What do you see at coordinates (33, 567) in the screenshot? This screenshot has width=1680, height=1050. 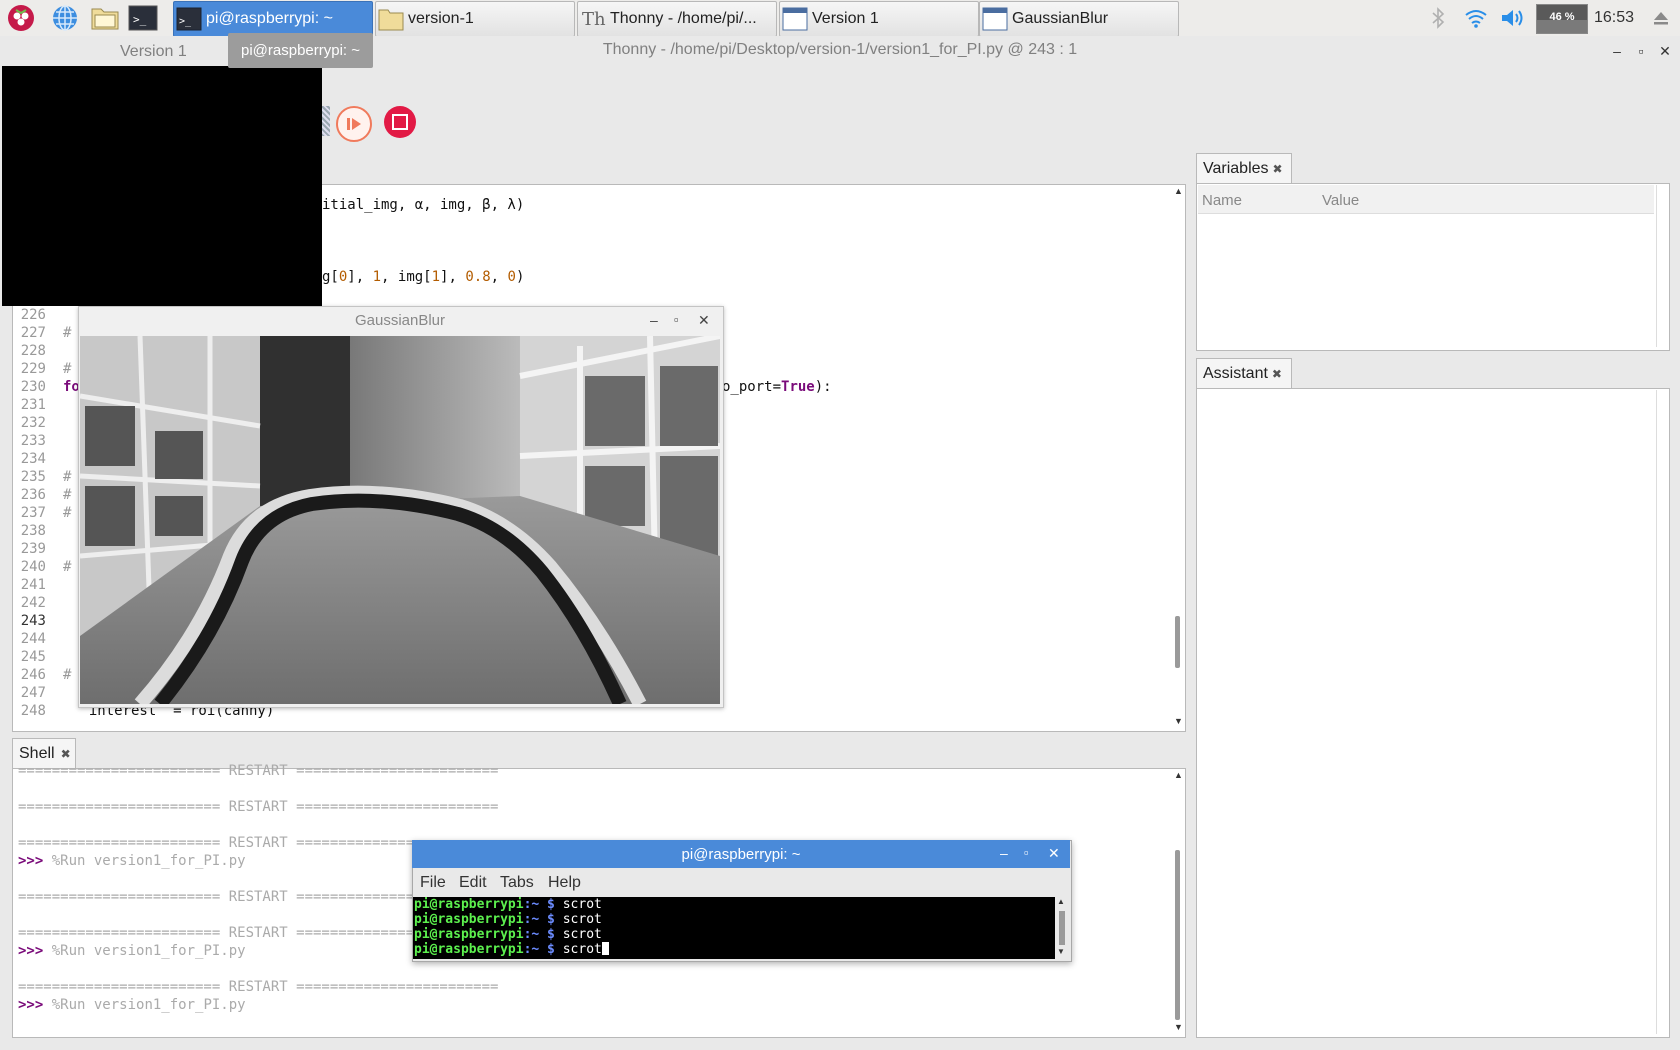 I see `line-number: 240` at bounding box center [33, 567].